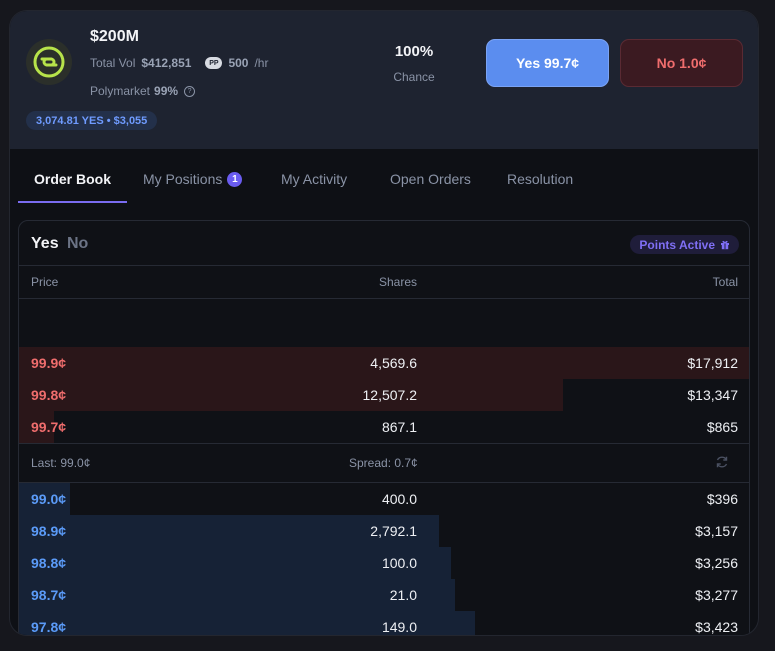 Image resolution: width=775 pixels, height=651 pixels. I want to click on tab-label: My Positions, so click(183, 179).